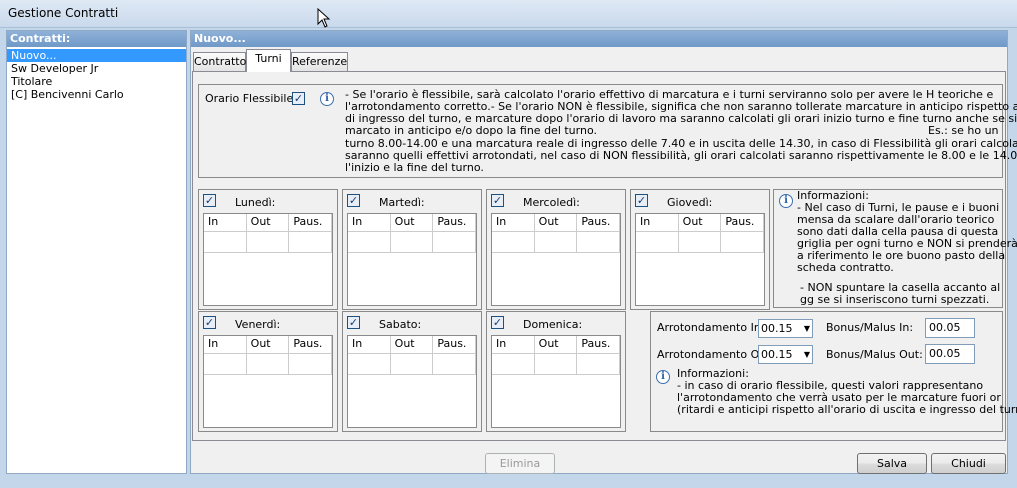 Image resolution: width=1017 pixels, height=488 pixels. What do you see at coordinates (96, 81) in the screenshot?
I see `contract-list-item: Titolare` at bounding box center [96, 81].